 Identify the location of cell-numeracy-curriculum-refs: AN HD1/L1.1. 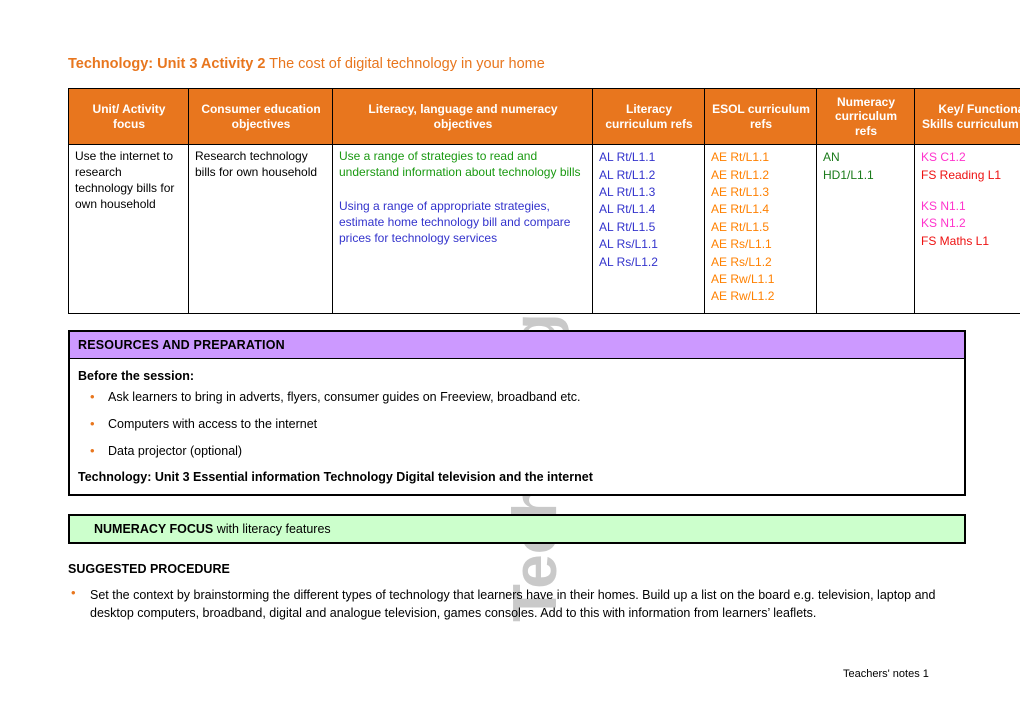
(865, 229).